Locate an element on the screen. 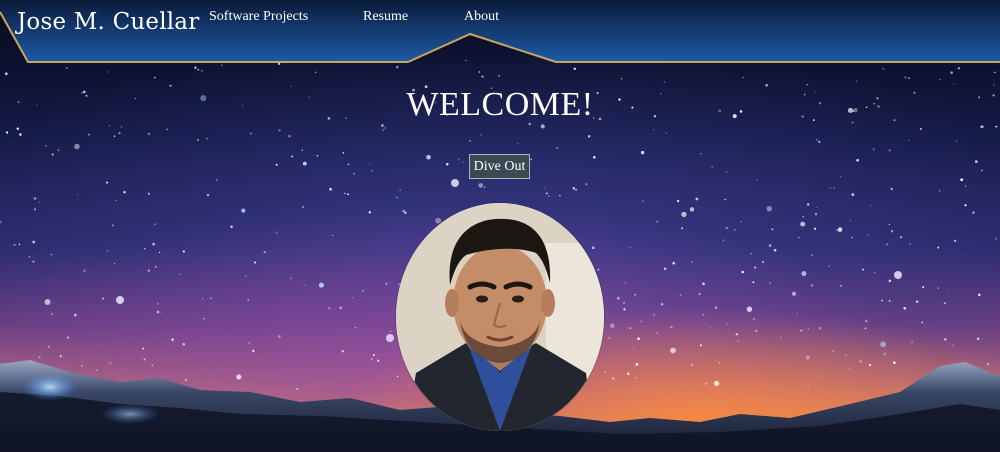 The height and width of the screenshot is (452, 1000). nav-link-about: About is located at coordinates (481, 17).